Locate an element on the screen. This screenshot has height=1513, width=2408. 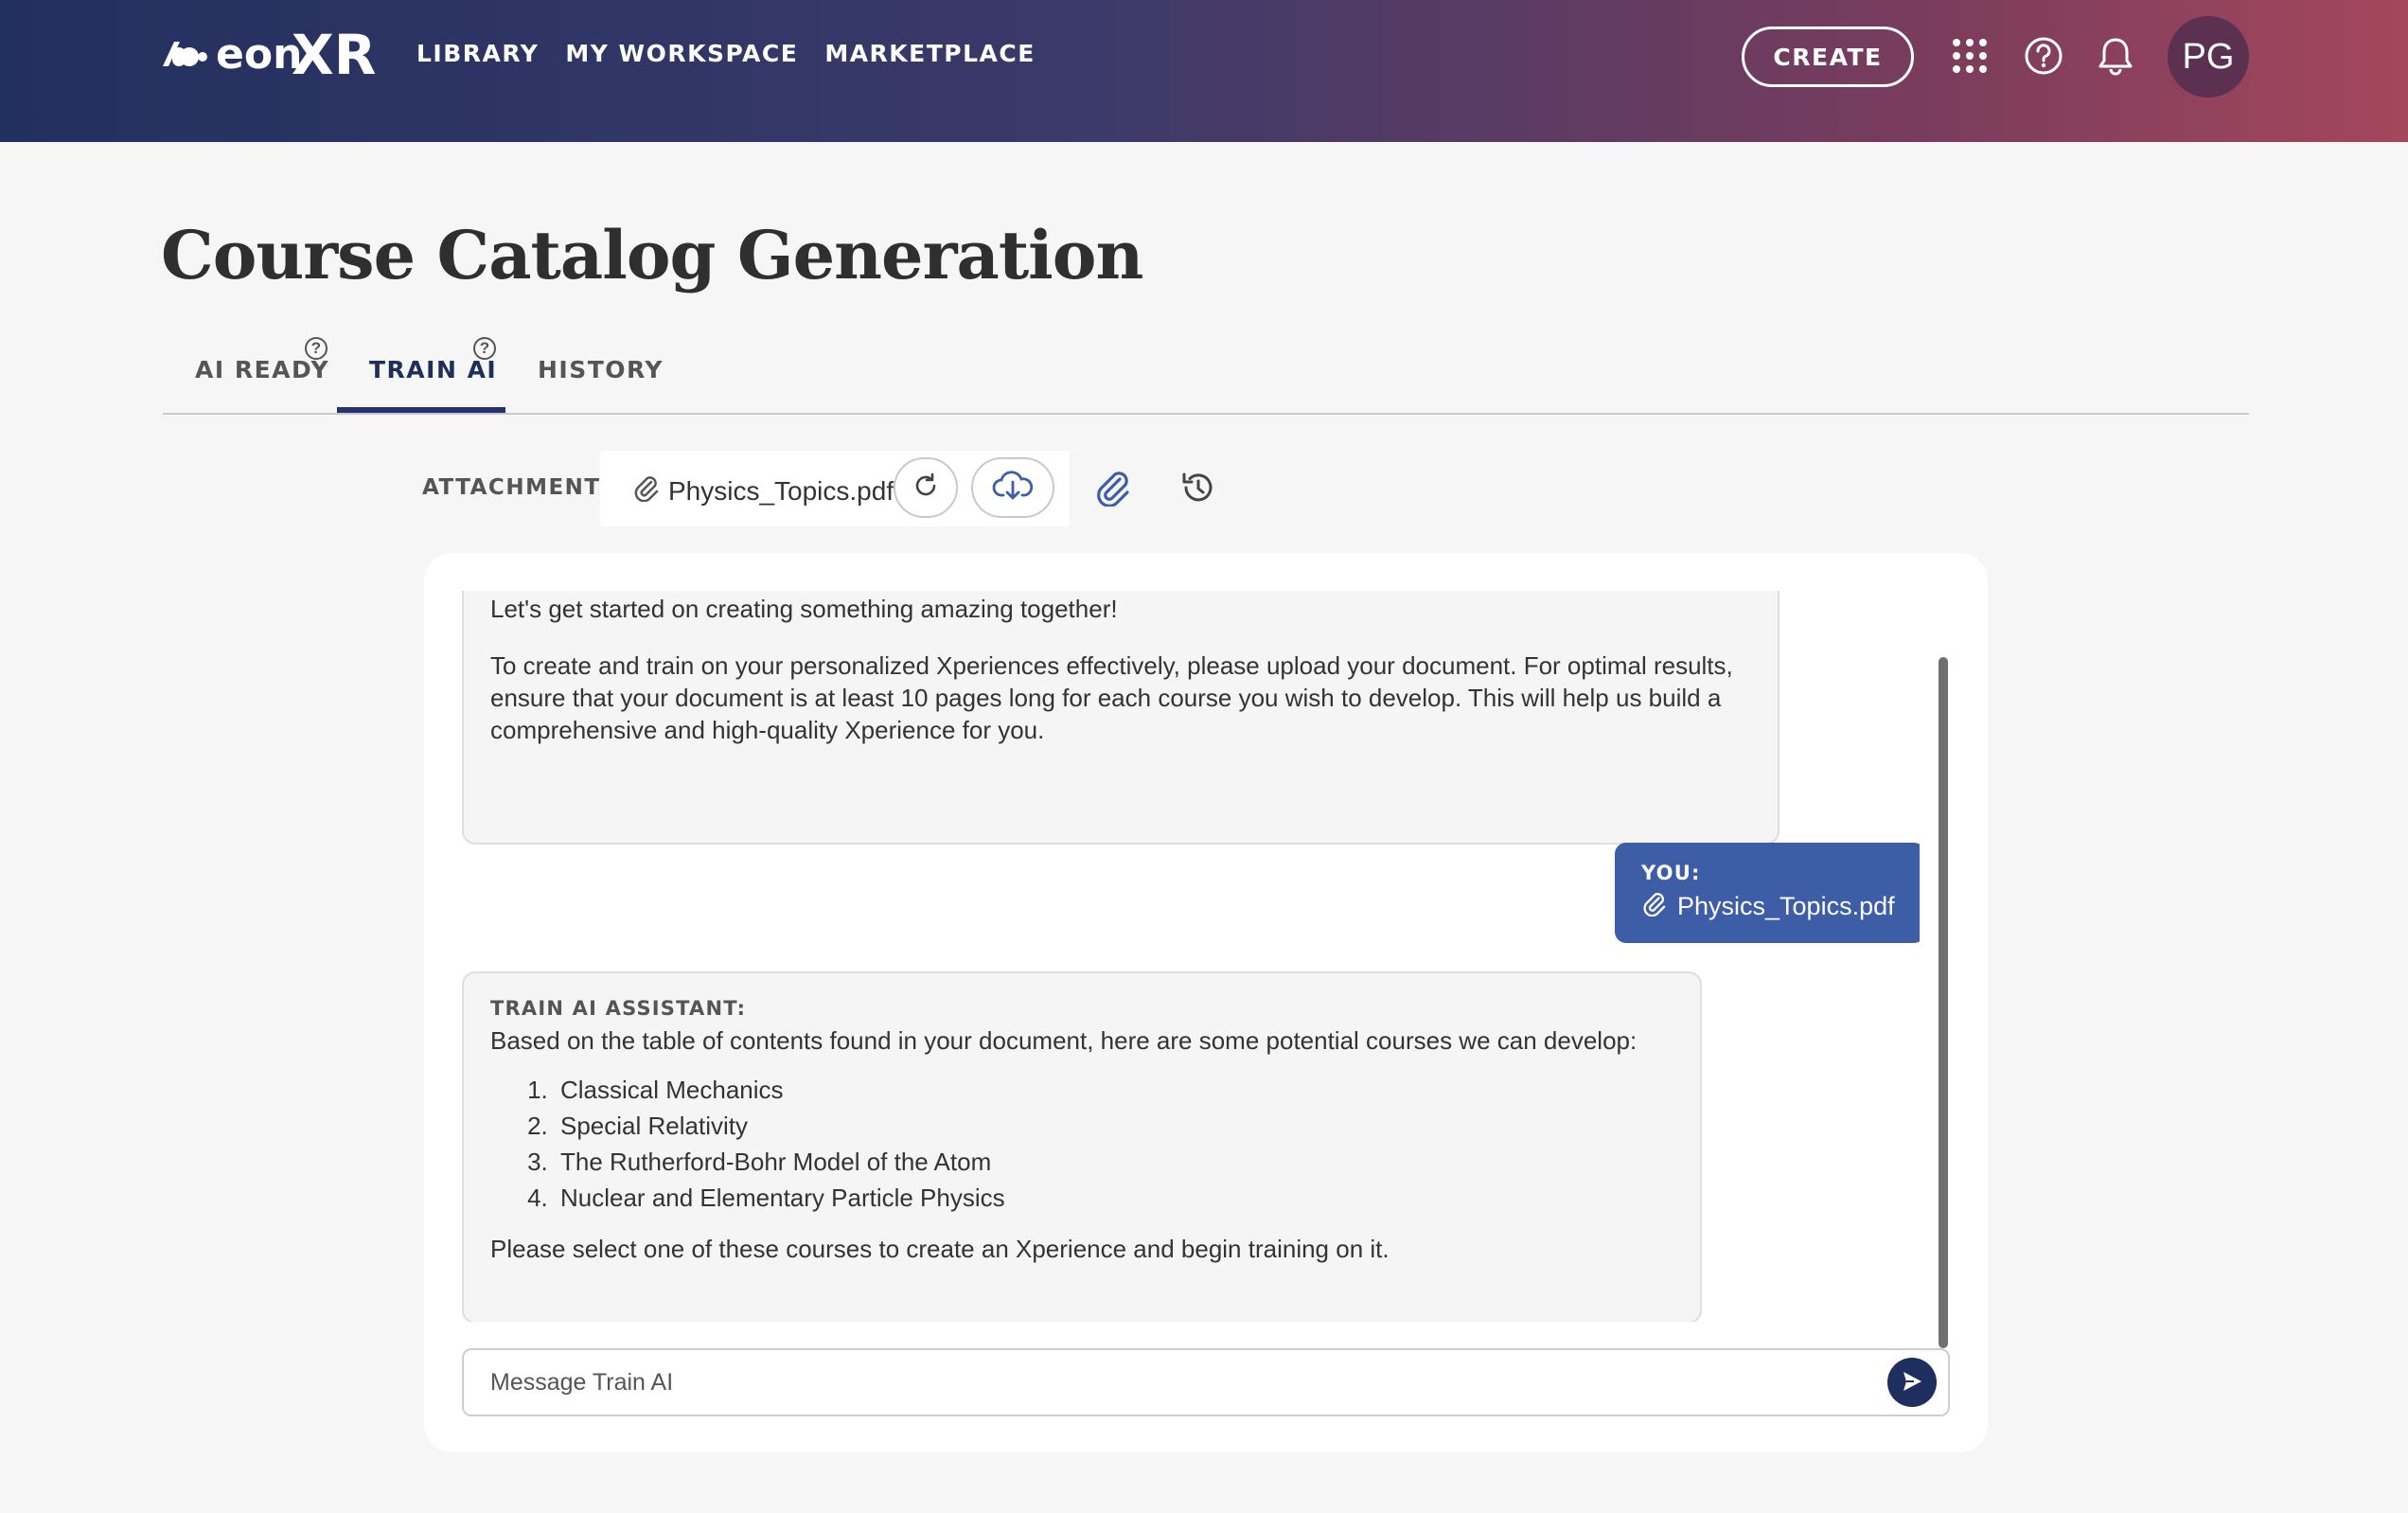
refresh-icon is located at coordinates (926, 488).